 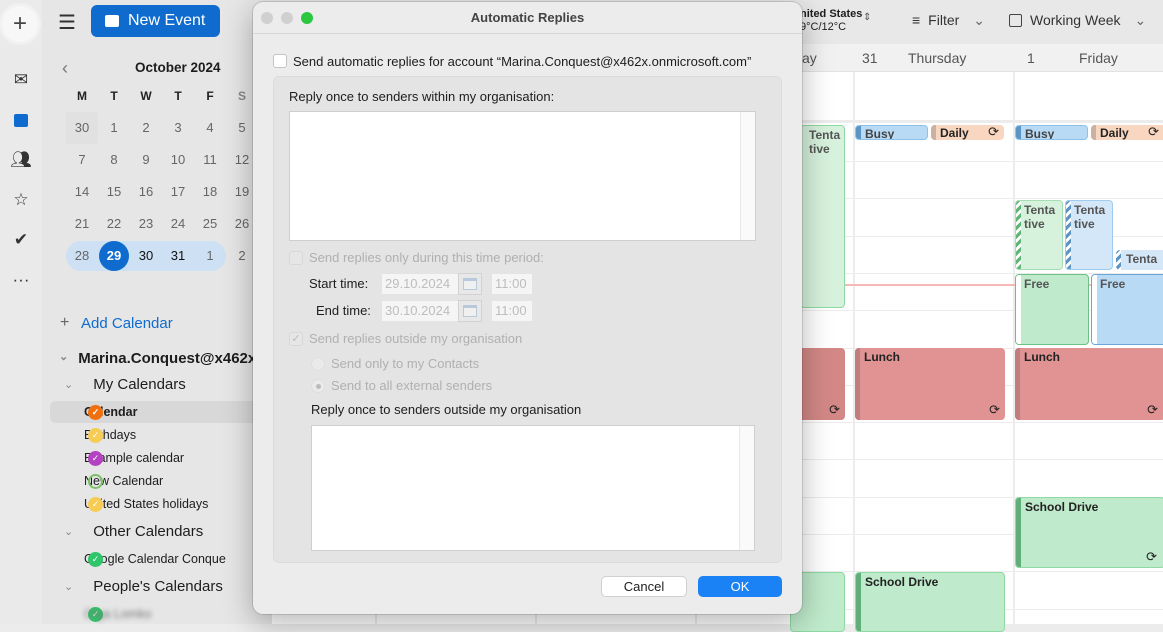 I want to click on prev-month-button: ‹, so click(x=65, y=68).